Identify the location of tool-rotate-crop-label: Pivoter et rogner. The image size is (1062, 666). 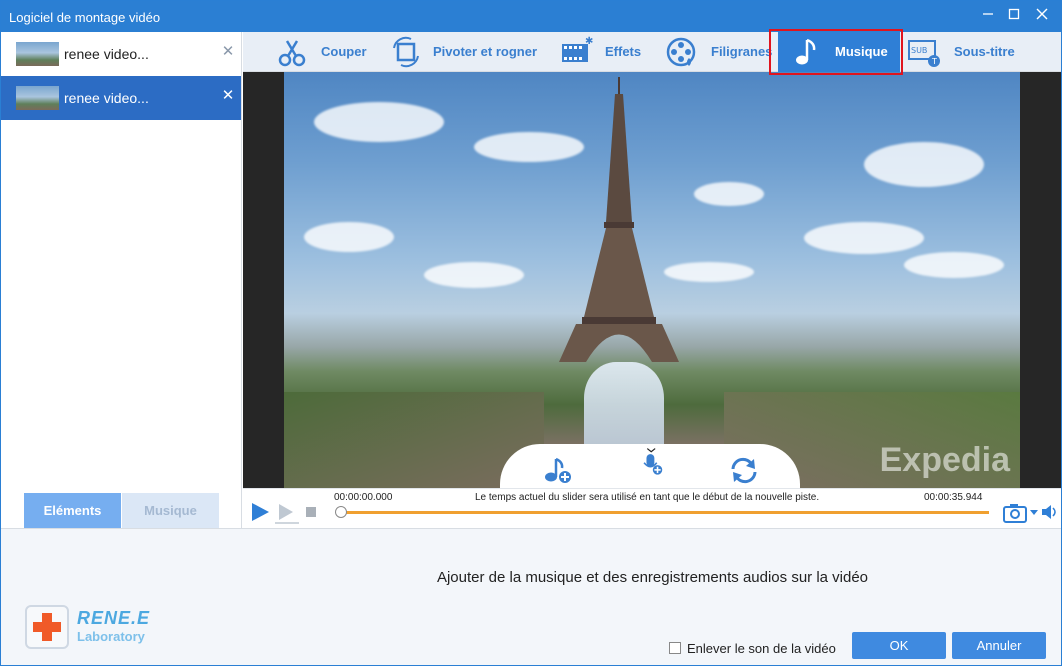
(485, 51).